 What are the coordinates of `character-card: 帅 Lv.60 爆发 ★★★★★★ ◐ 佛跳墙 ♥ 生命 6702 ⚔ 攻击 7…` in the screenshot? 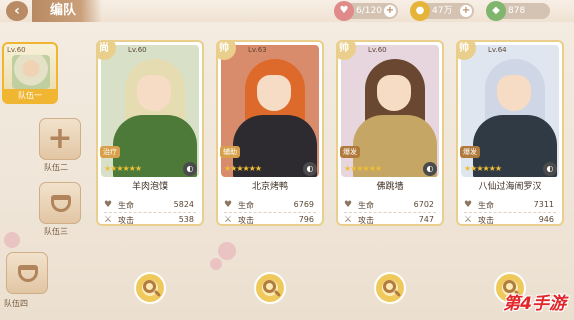 It's located at (390, 133).